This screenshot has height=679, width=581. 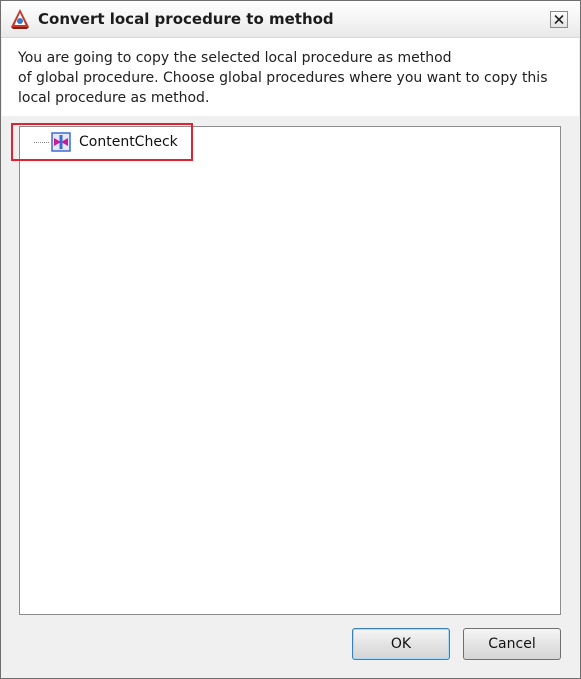 What do you see at coordinates (186, 19) in the screenshot?
I see `window-title: Convert local procedure to method` at bounding box center [186, 19].